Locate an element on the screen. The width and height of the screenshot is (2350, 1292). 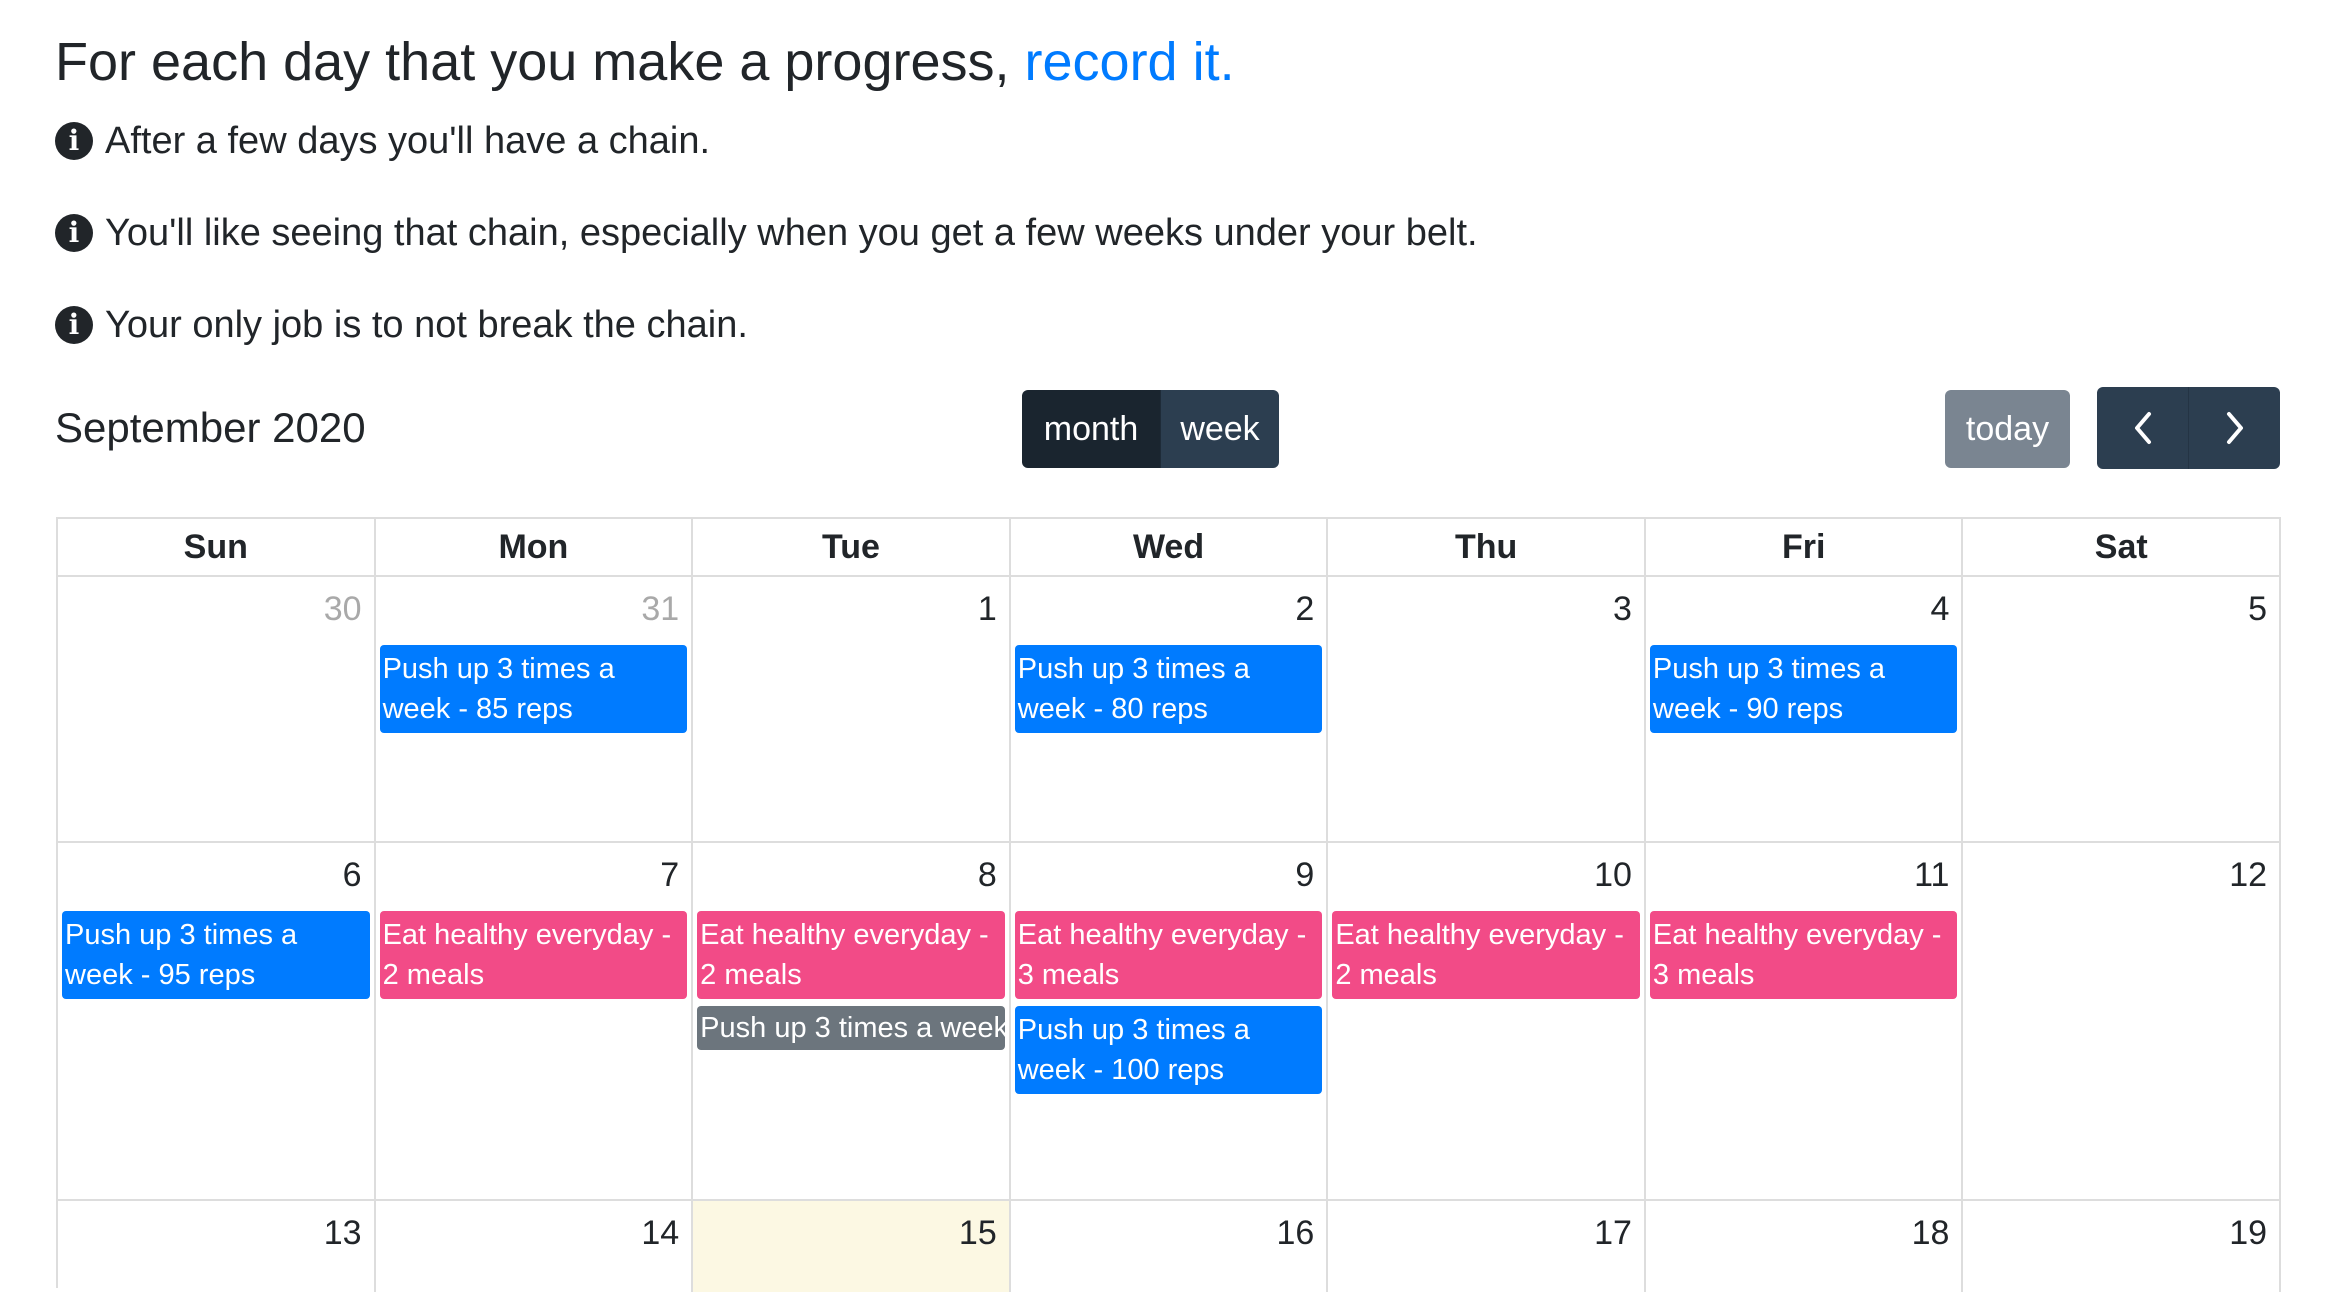
day-number: 5 is located at coordinates (2257, 609).